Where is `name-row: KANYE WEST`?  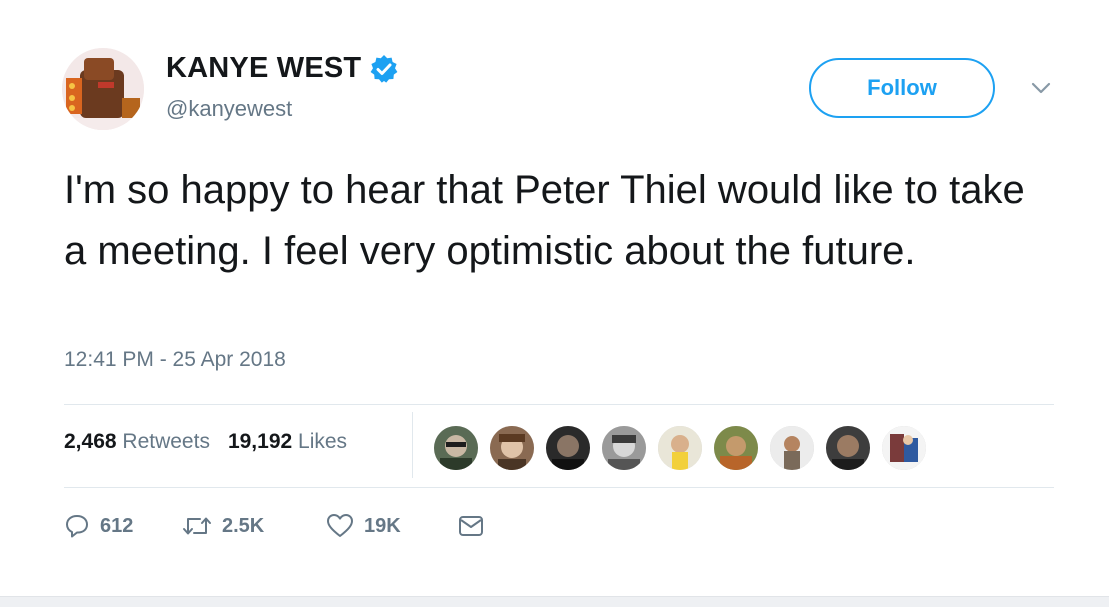 name-row: KANYE WEST is located at coordinates (282, 68).